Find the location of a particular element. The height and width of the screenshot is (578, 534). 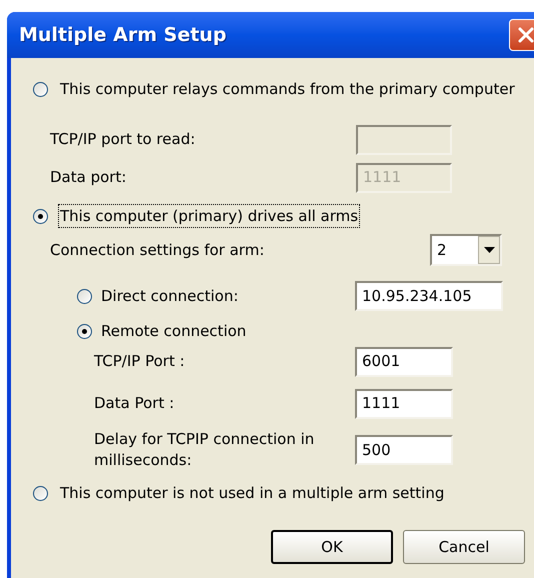

radio-label: This computer relays commands from the primary computer is located at coordinates (287, 89).